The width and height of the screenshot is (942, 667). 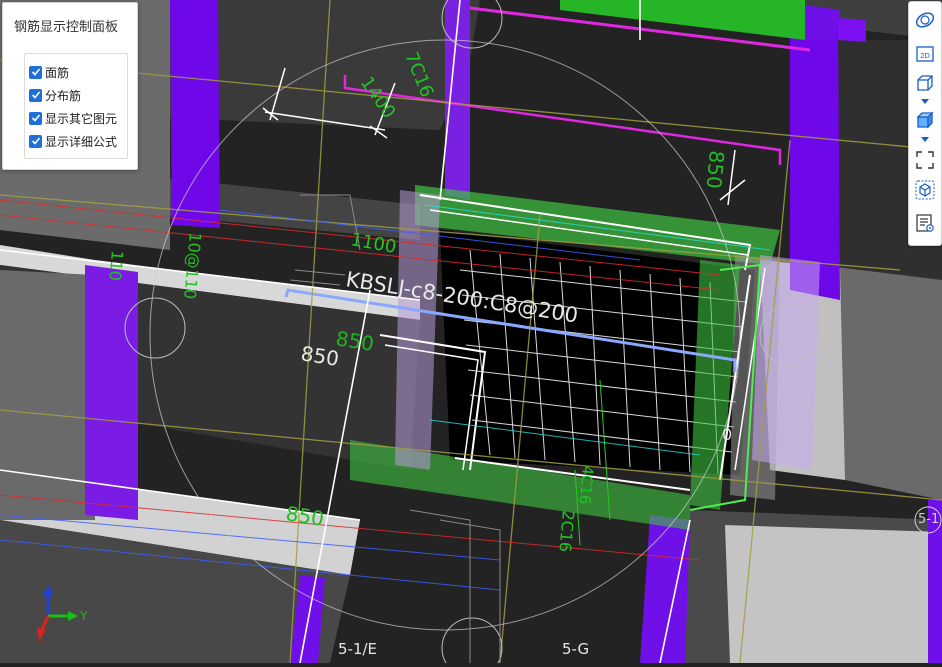 I want to click on orbit-icon, so click(x=925, y=20).